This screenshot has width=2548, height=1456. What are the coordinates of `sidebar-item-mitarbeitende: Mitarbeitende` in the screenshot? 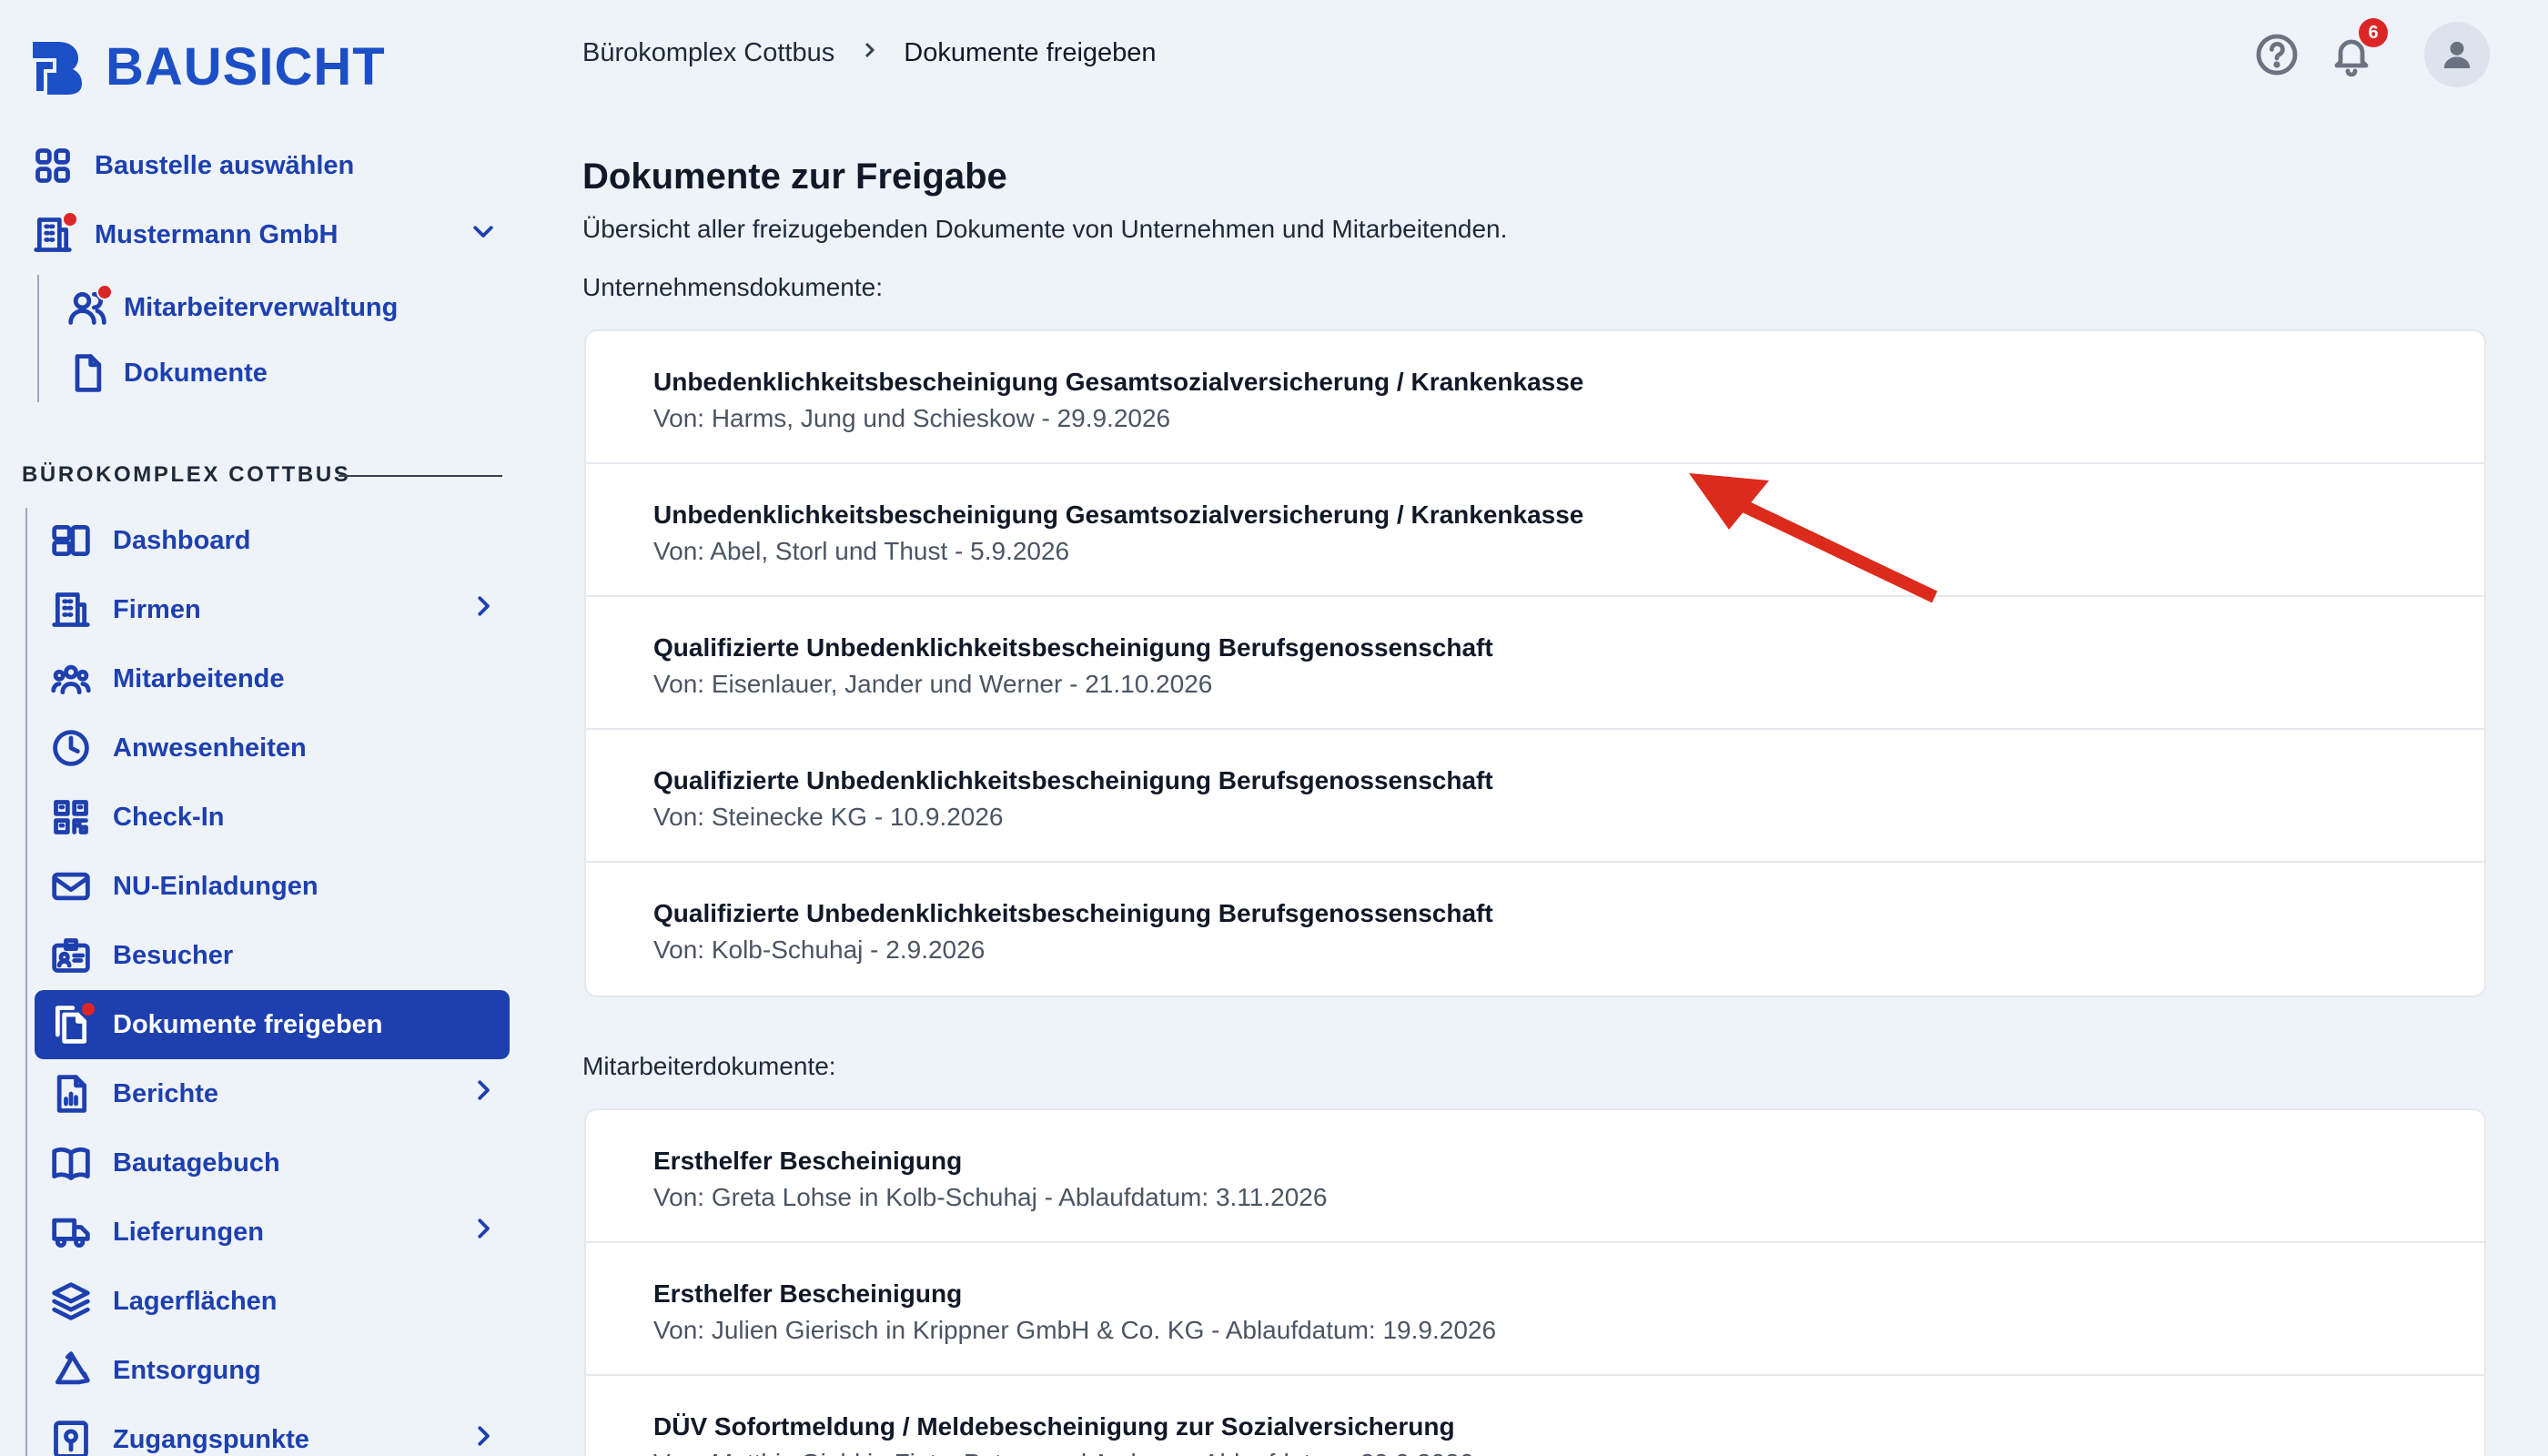 It's located at (167, 679).